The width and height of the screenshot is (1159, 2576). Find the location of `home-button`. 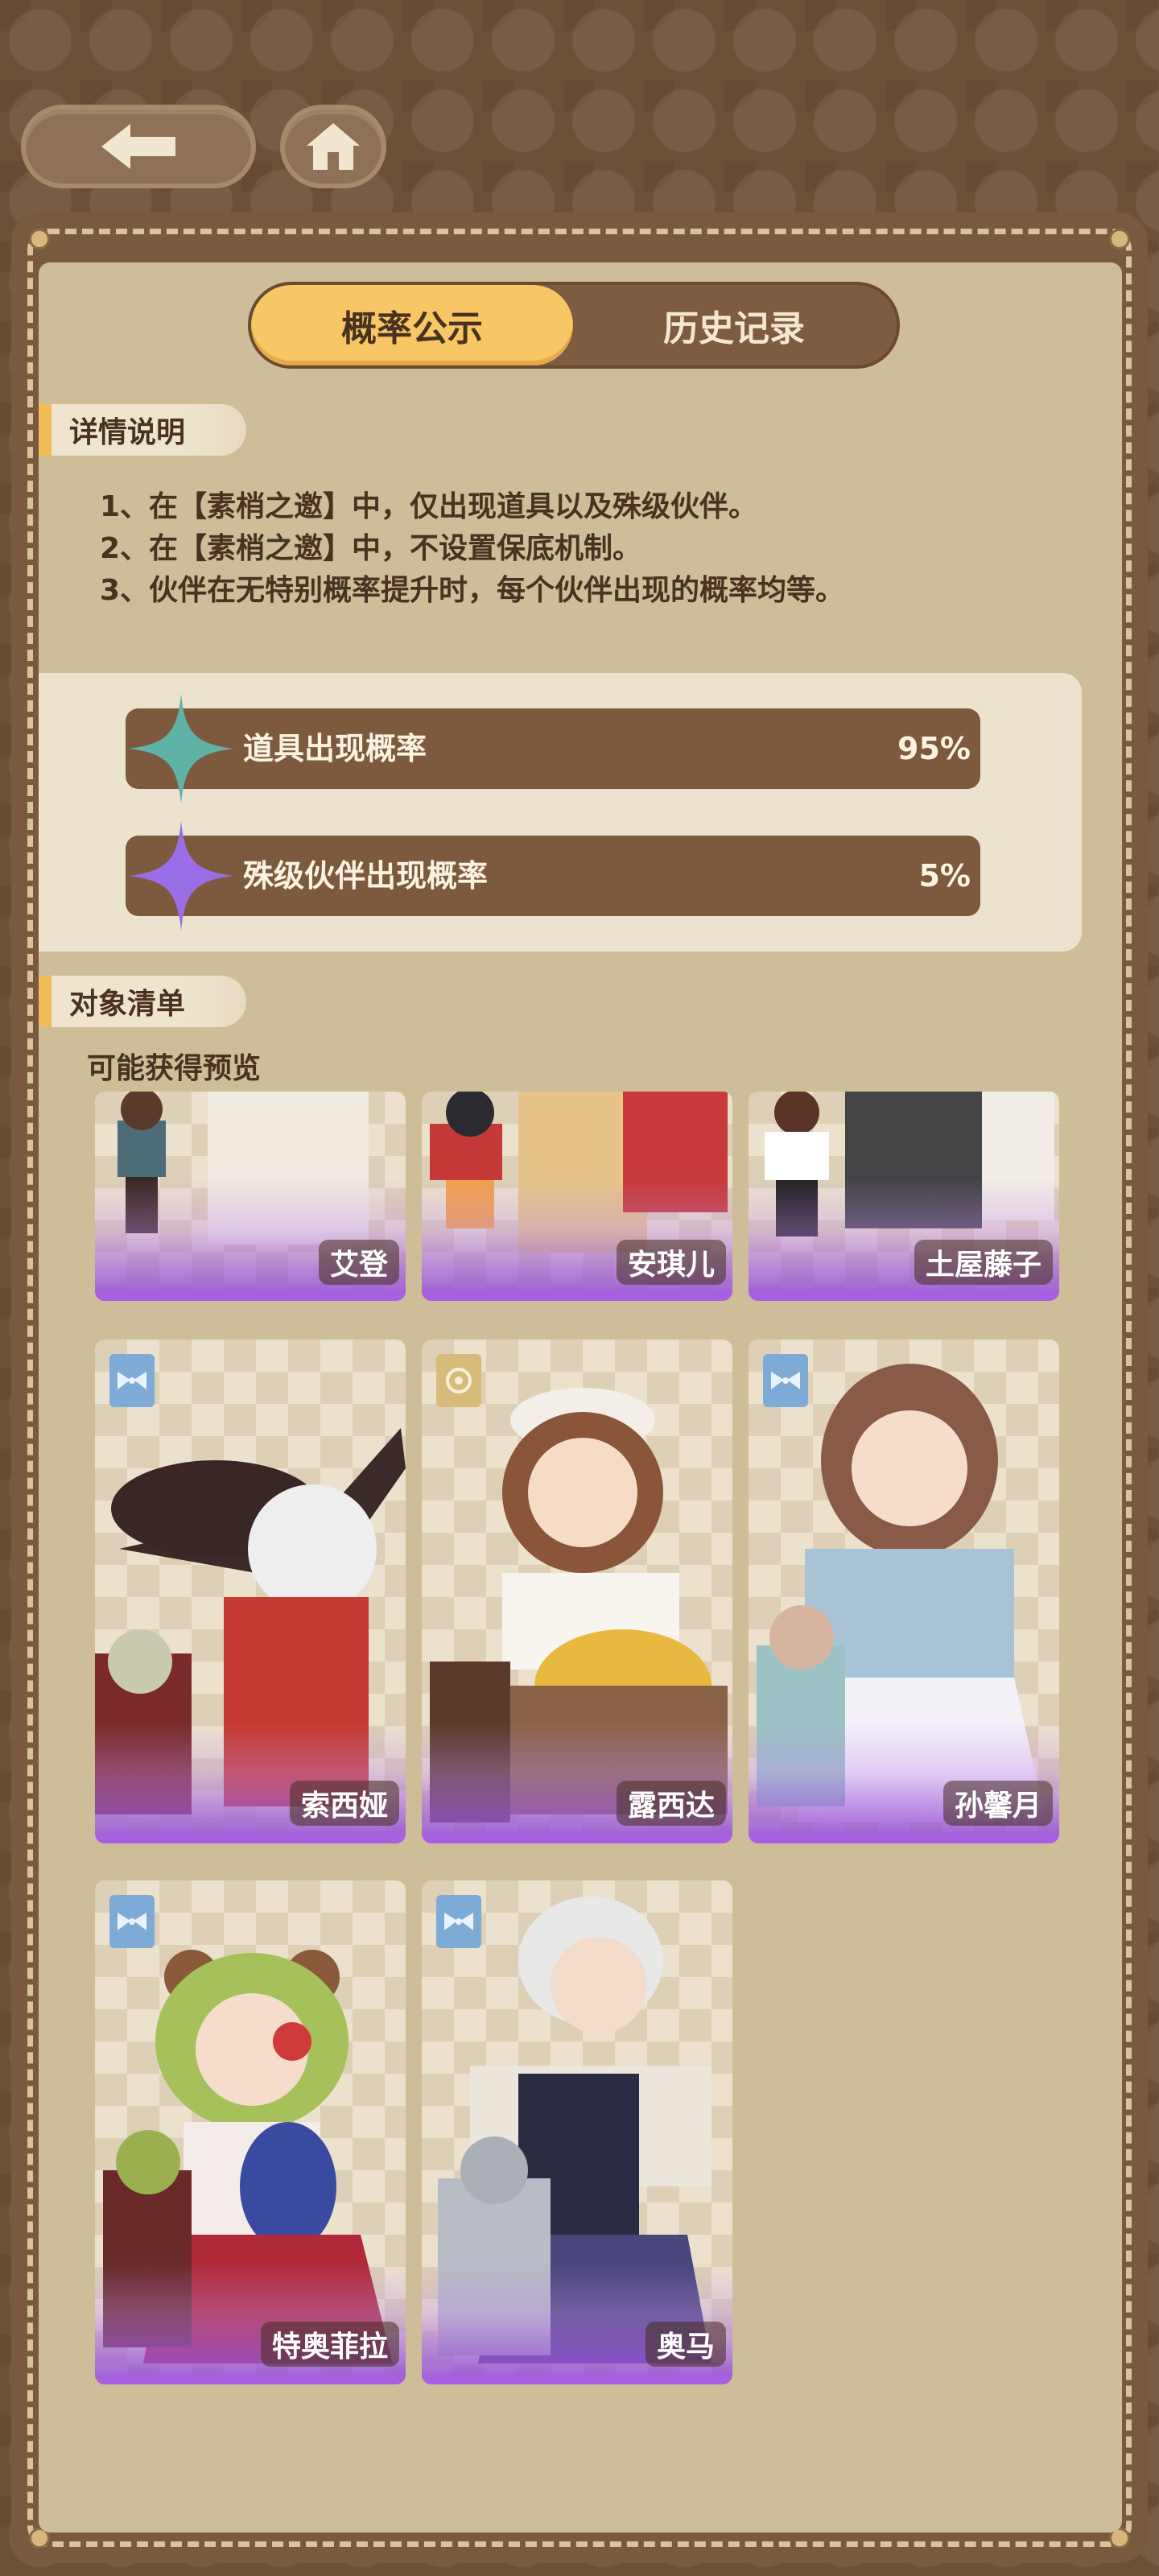

home-button is located at coordinates (333, 146).